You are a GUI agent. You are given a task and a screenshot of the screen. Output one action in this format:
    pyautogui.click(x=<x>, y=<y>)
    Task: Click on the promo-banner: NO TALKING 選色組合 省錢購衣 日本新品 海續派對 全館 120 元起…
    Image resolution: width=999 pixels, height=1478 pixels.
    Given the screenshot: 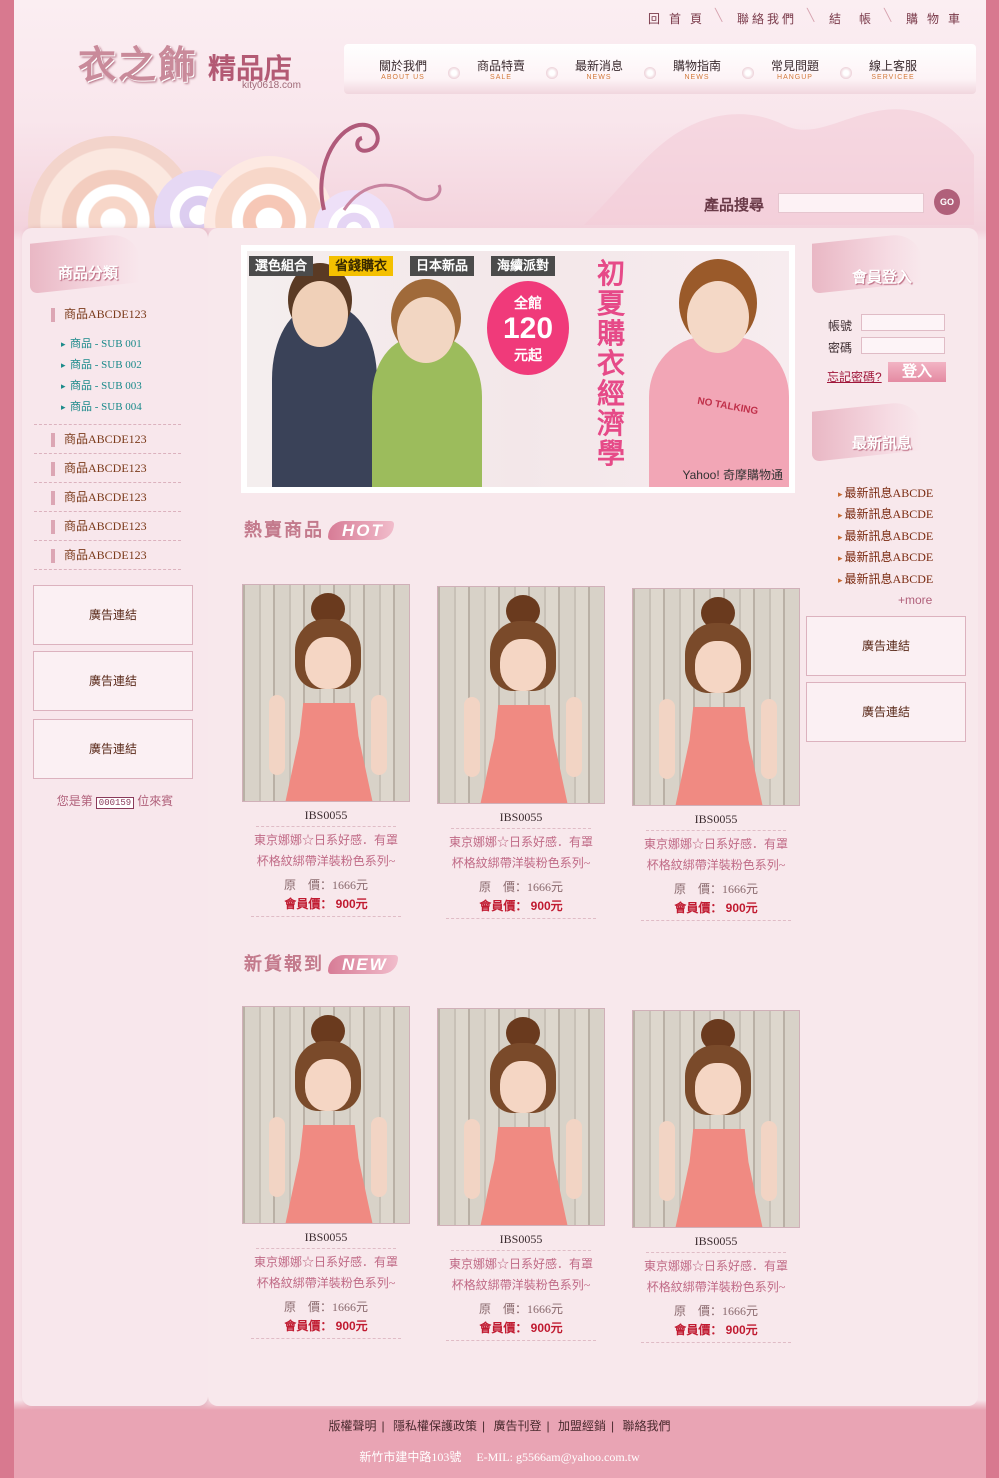 What is the action you would take?
    pyautogui.click(x=518, y=369)
    